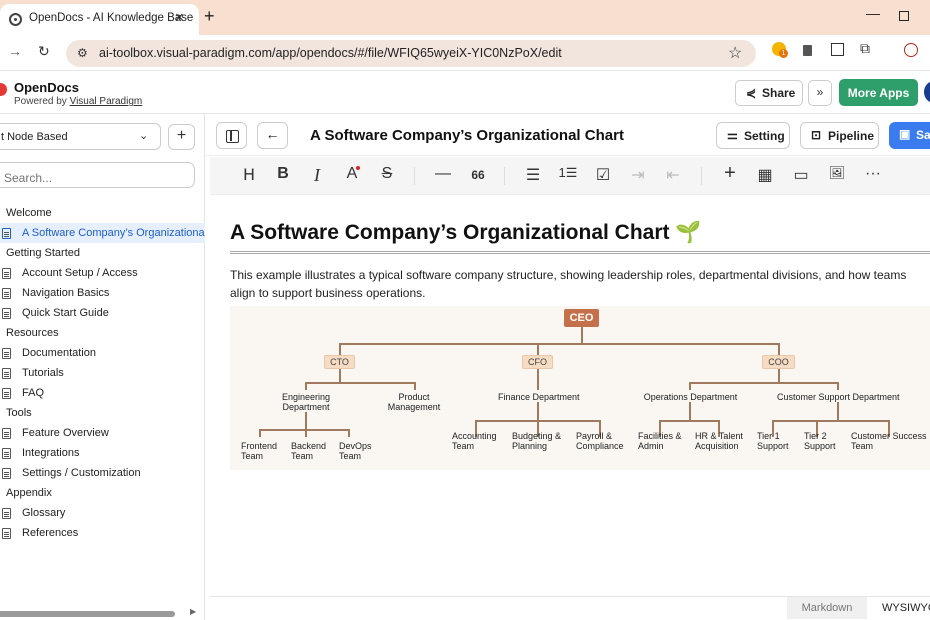  Describe the element at coordinates (865, 48) in the screenshot. I see `extensions-puzzle-icon: ⧉` at that location.